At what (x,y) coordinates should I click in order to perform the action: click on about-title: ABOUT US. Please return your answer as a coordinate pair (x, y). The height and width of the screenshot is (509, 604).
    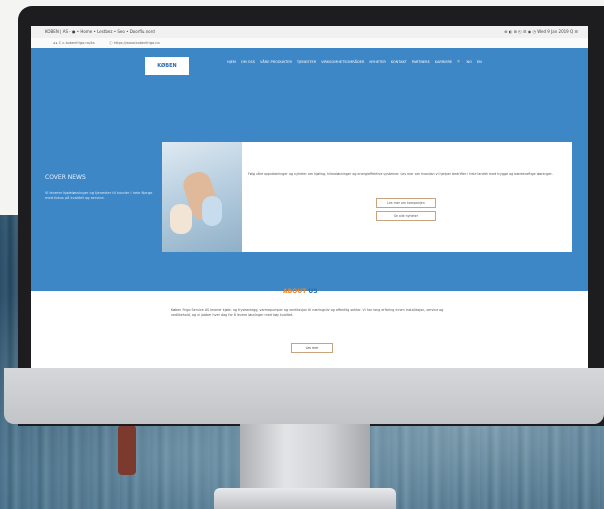
    Looking at the image, I should click on (300, 291).